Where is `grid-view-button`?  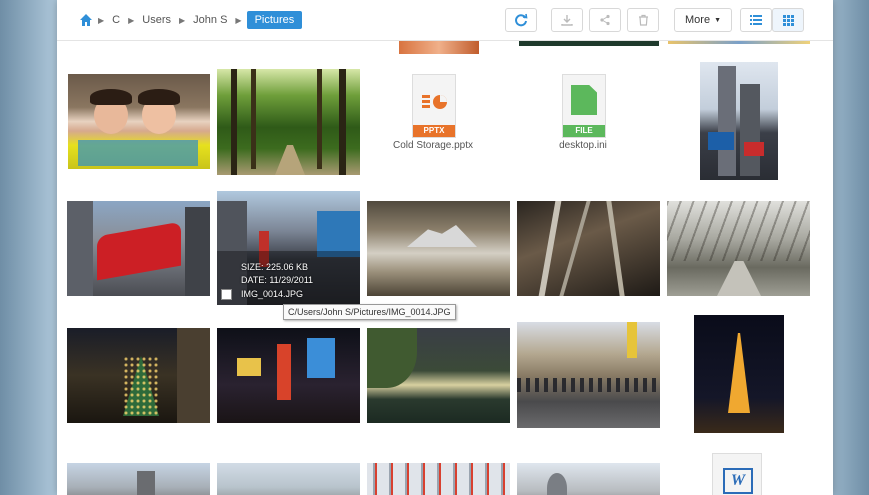 grid-view-button is located at coordinates (788, 20).